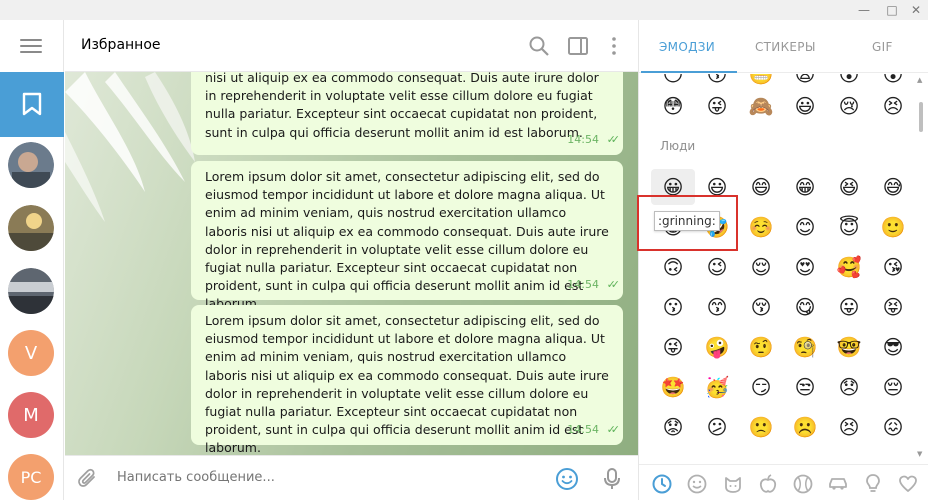 This screenshot has width=928, height=500. What do you see at coordinates (893, 267) in the screenshot?
I see `emoji: 😘` at bounding box center [893, 267].